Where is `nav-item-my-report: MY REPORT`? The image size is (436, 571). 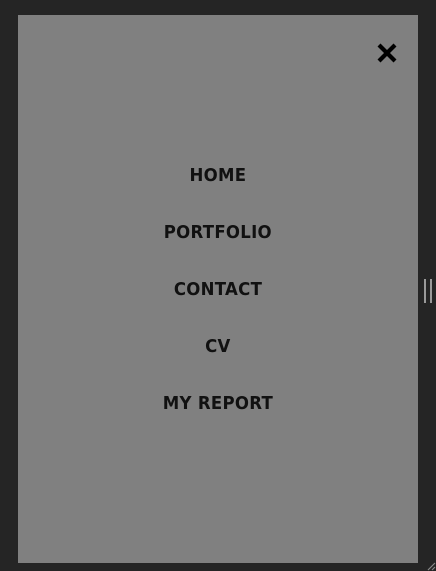 nav-item-my-report: MY REPORT is located at coordinates (218, 418).